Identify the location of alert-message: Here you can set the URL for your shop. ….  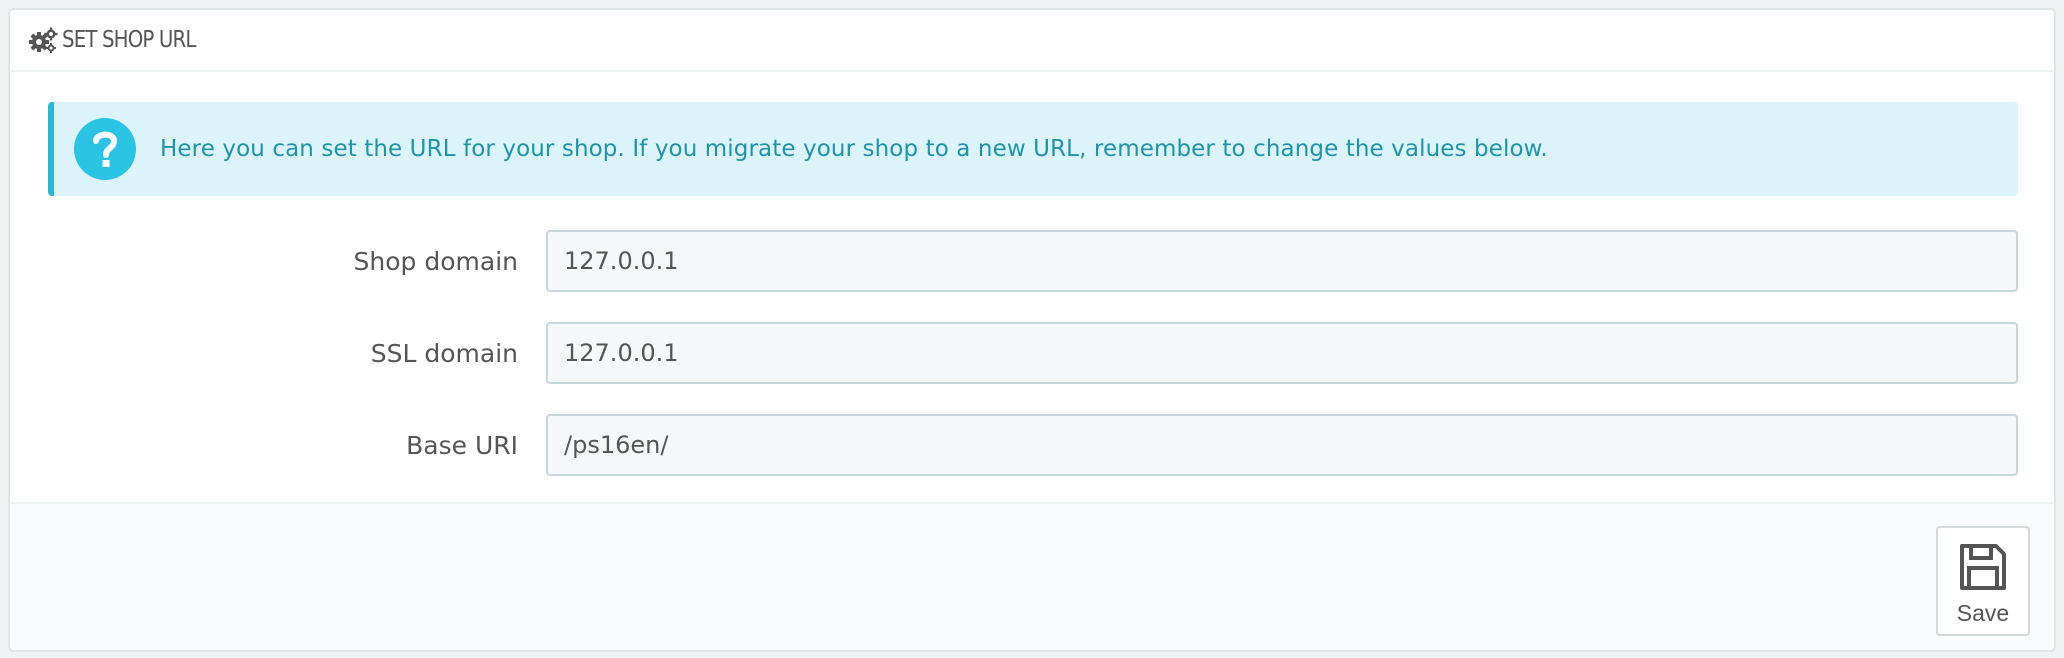
(854, 149).